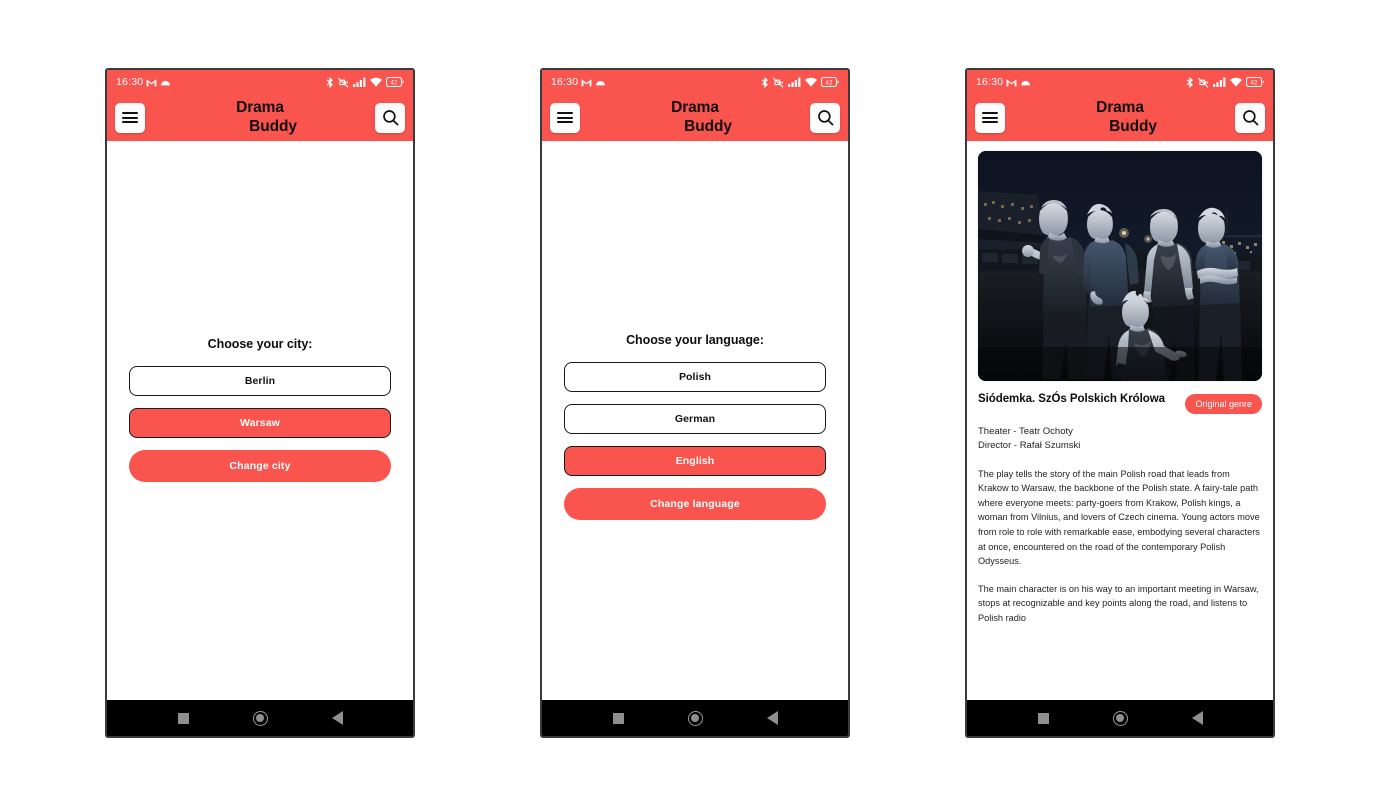 This screenshot has height=805, width=1400. I want to click on language-chooser-prompt: Choose your language:, so click(695, 340).